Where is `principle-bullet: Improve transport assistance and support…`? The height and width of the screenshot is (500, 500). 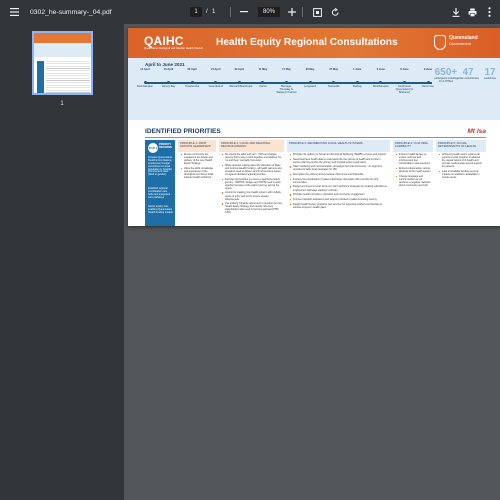
principle-bullet: Improve transport assistance and support… is located at coordinates (338, 199).